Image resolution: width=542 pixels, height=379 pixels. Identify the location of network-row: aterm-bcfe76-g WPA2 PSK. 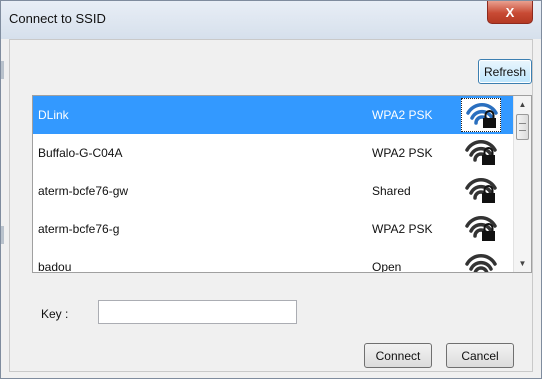
(273, 229).